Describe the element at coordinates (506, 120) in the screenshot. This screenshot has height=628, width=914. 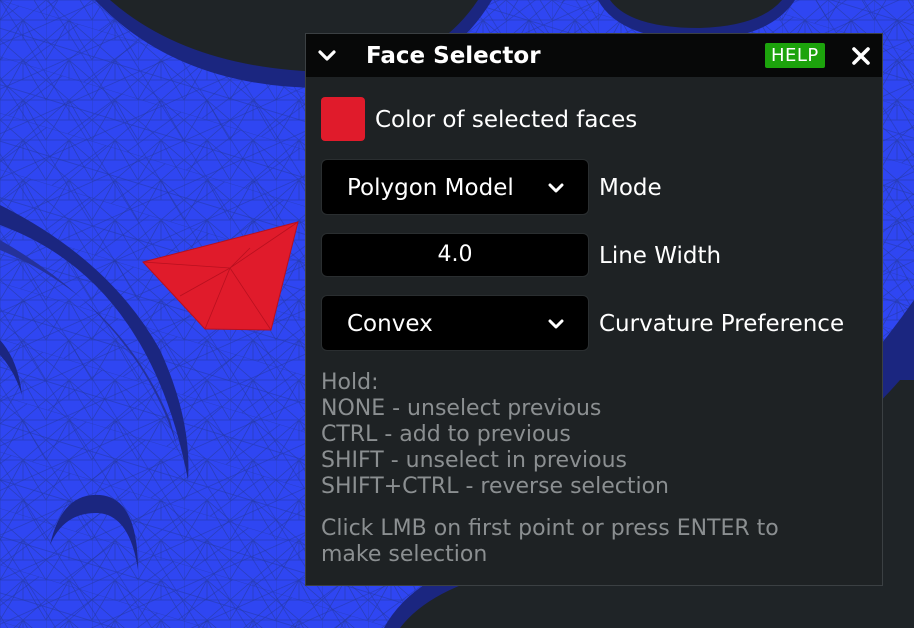
I see `color-label: Color of selected faces` at that location.